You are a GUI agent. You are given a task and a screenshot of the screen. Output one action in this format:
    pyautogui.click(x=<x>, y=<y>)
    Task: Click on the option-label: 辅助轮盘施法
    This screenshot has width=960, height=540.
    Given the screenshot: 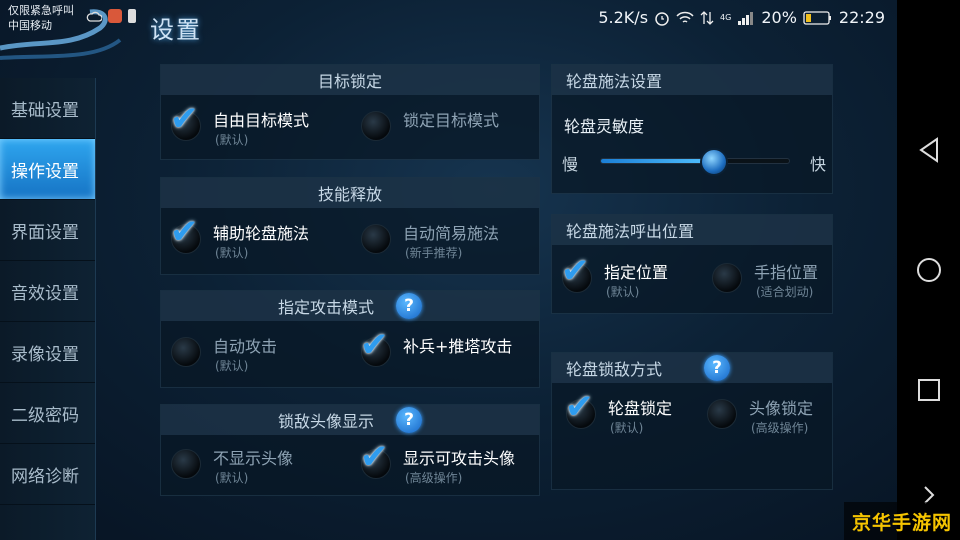 What is the action you would take?
    pyautogui.click(x=261, y=233)
    